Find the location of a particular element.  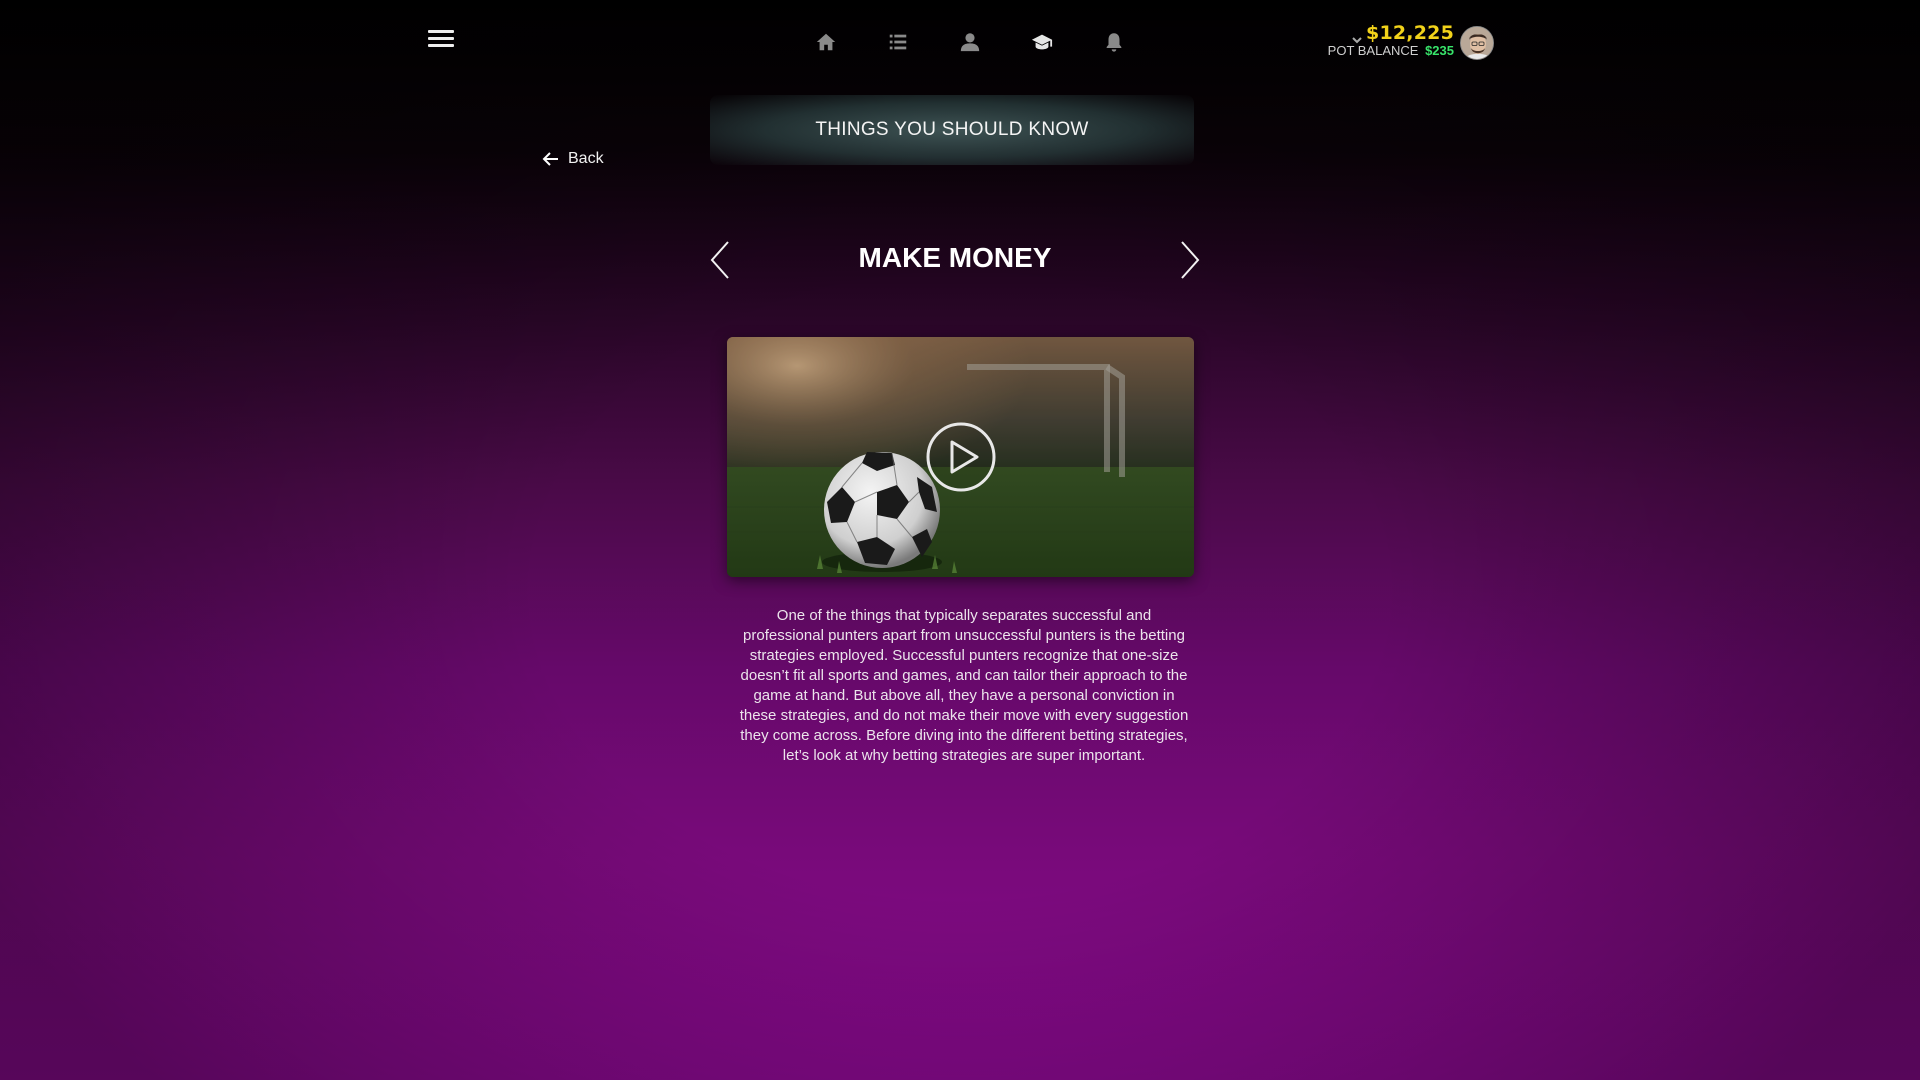

pot-balance-value: $235 is located at coordinates (1439, 50).